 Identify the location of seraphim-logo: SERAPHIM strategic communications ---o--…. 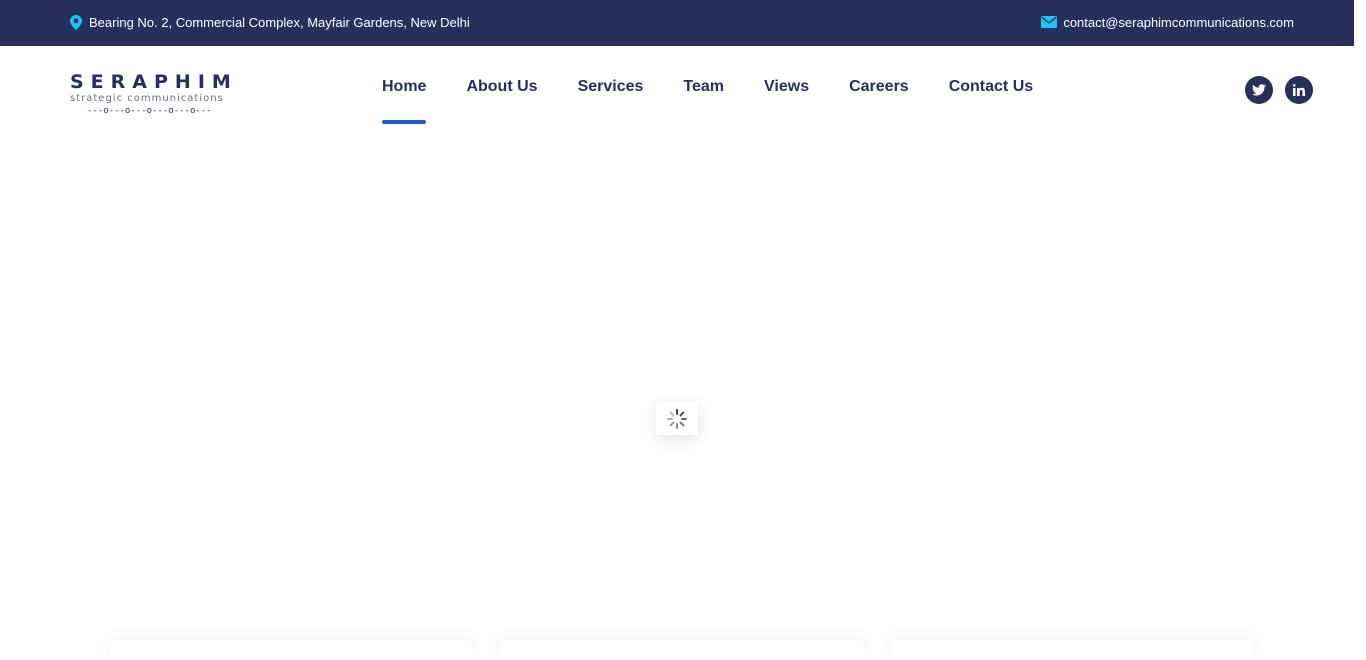
(154, 96).